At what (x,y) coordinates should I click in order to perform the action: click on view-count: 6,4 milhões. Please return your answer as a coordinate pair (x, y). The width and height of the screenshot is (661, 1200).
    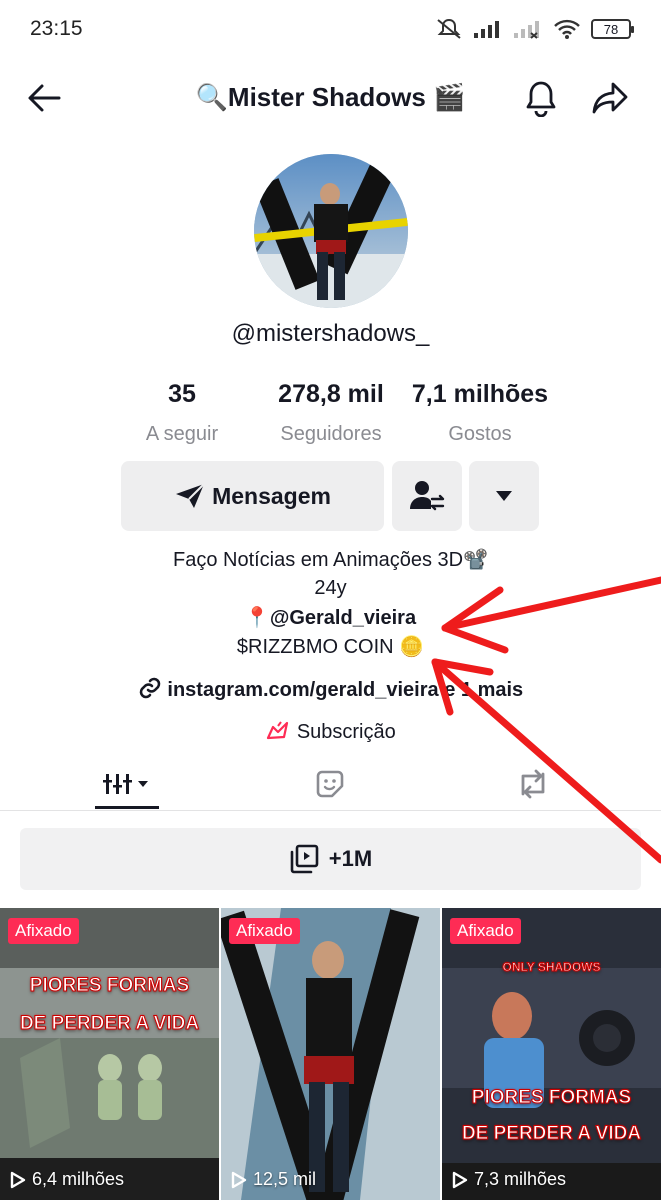
    Looking at the image, I should click on (67, 1179).